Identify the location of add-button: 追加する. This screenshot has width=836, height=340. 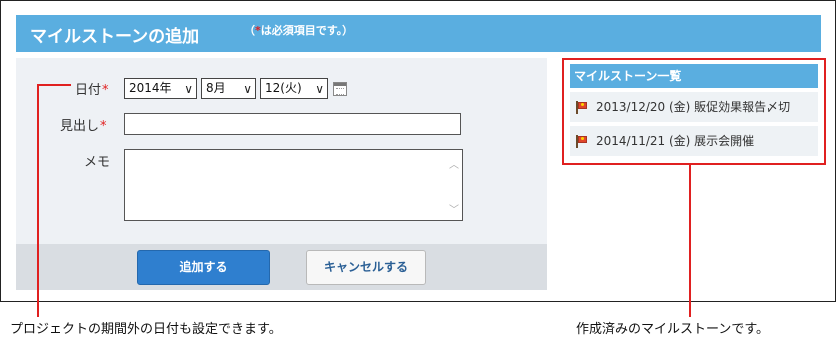
(203, 267).